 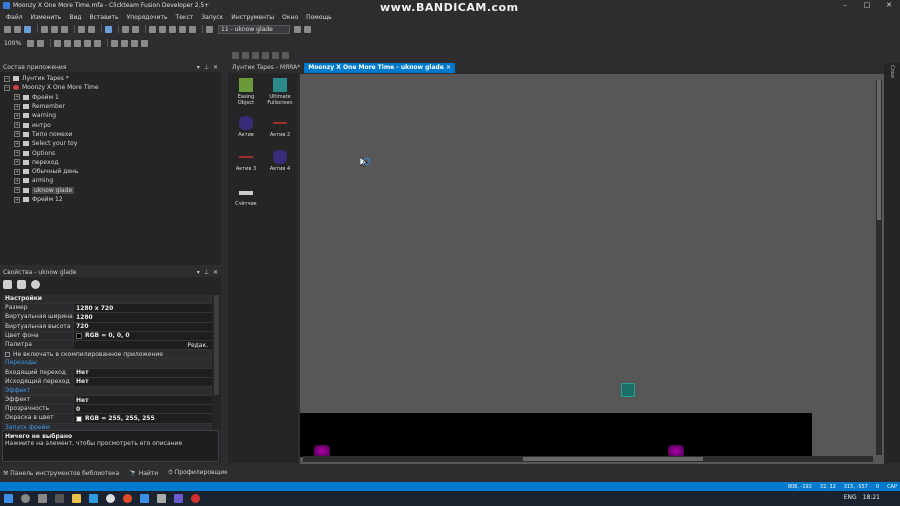 What do you see at coordinates (178, 498) in the screenshot?
I see `clickteam-fusion-icon` at bounding box center [178, 498].